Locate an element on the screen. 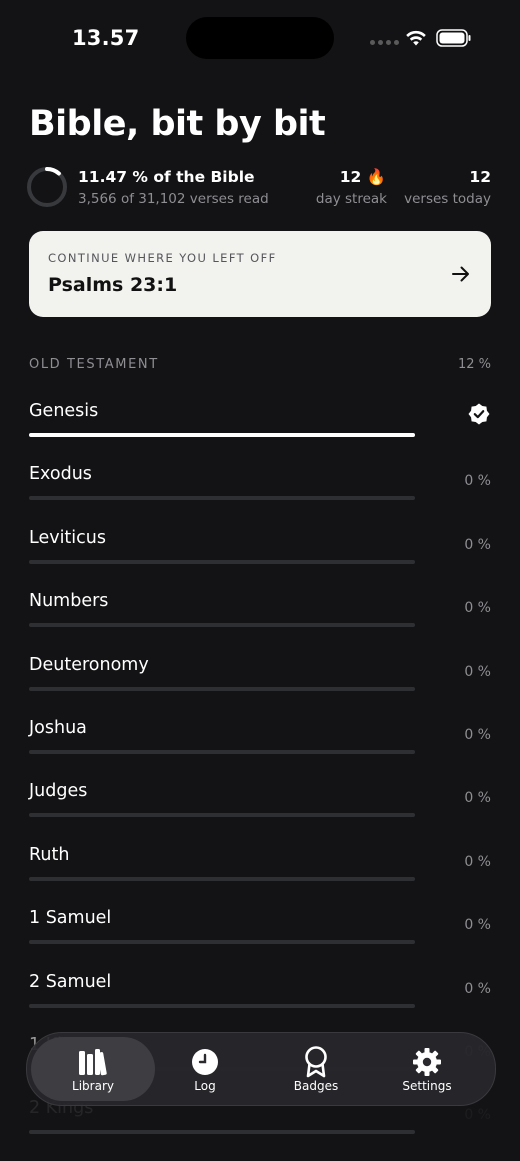 Image resolution: width=520 pixels, height=1161 pixels. tab-settings: Settings is located at coordinates (427, 1069).